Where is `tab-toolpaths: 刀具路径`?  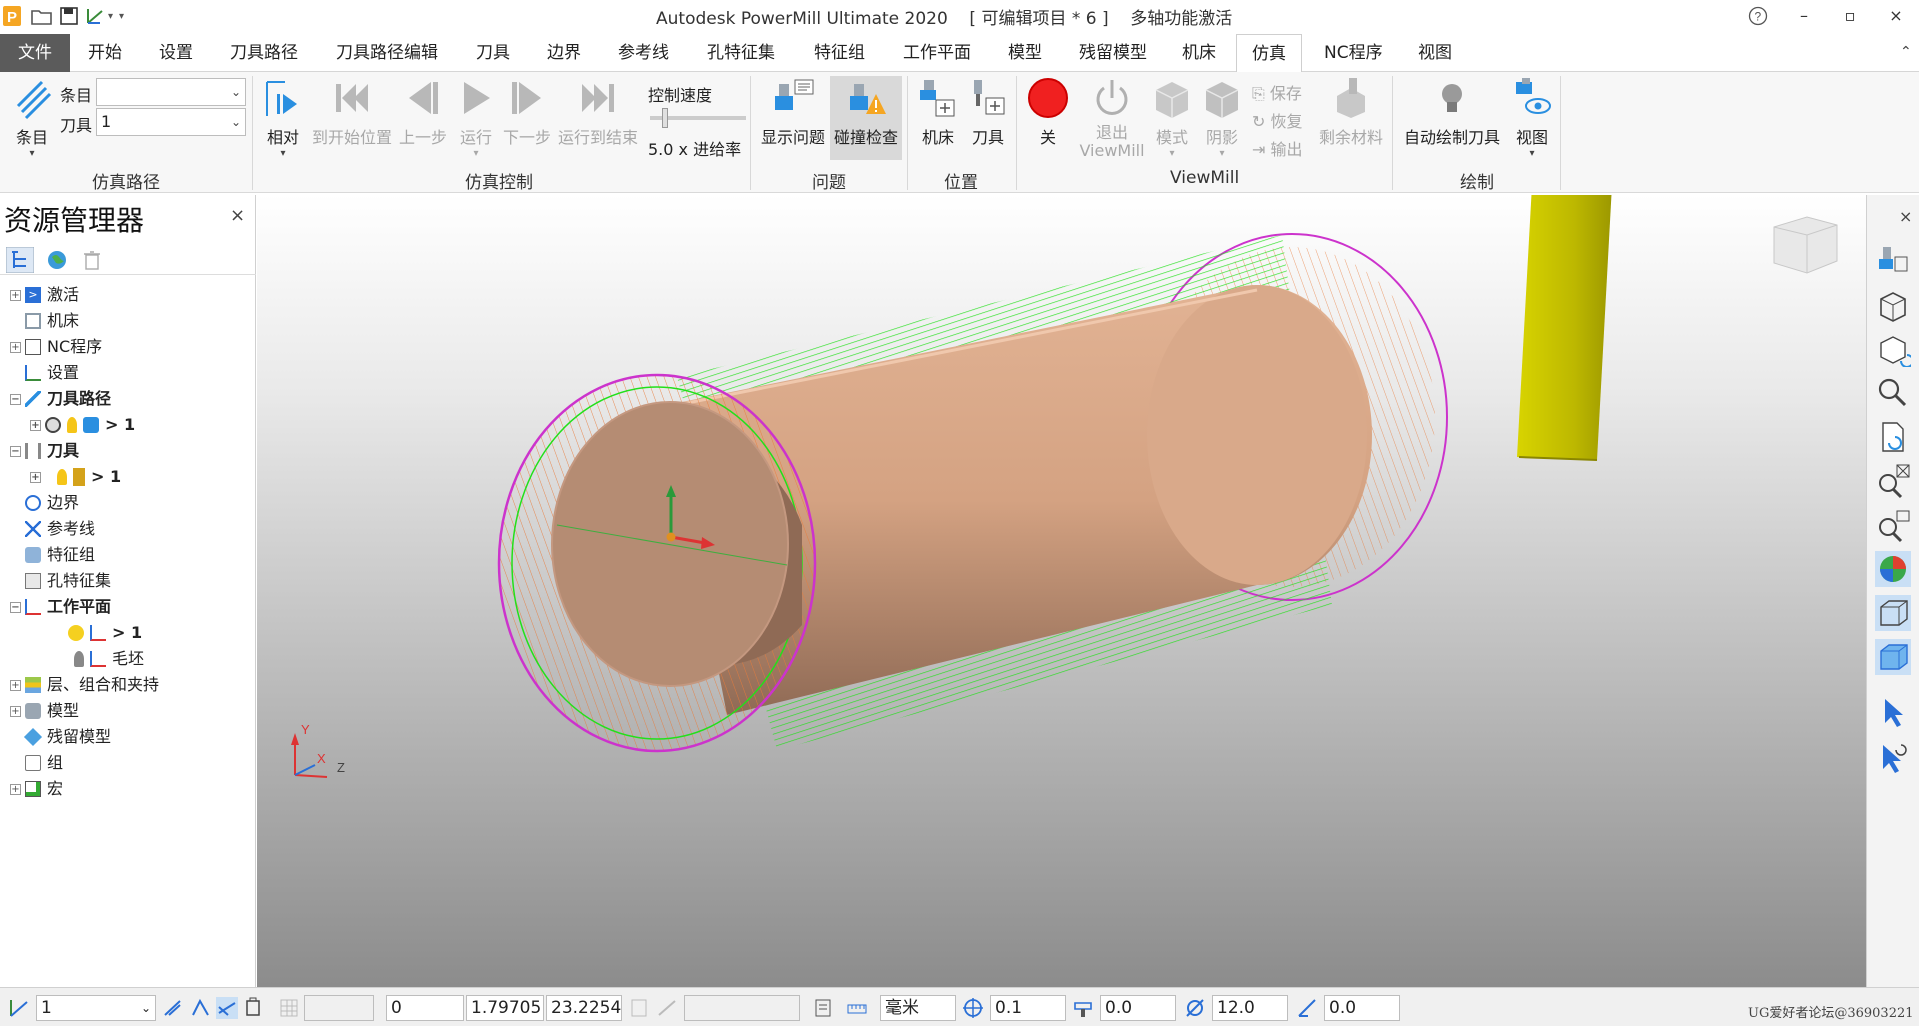
tab-toolpaths: 刀具路径 is located at coordinates (264, 53).